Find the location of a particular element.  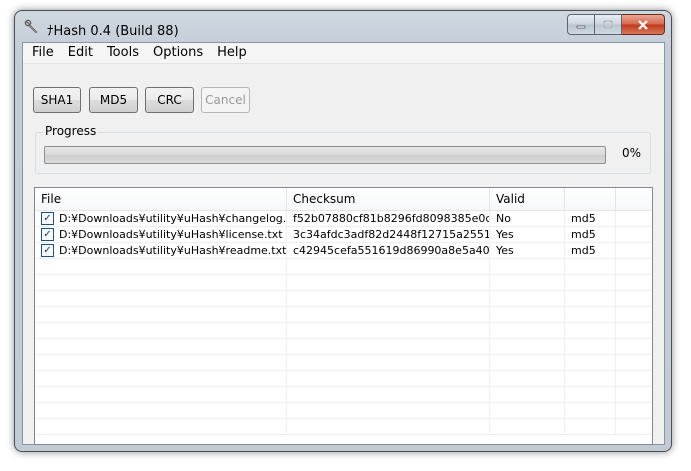

progress-bar is located at coordinates (325, 155).